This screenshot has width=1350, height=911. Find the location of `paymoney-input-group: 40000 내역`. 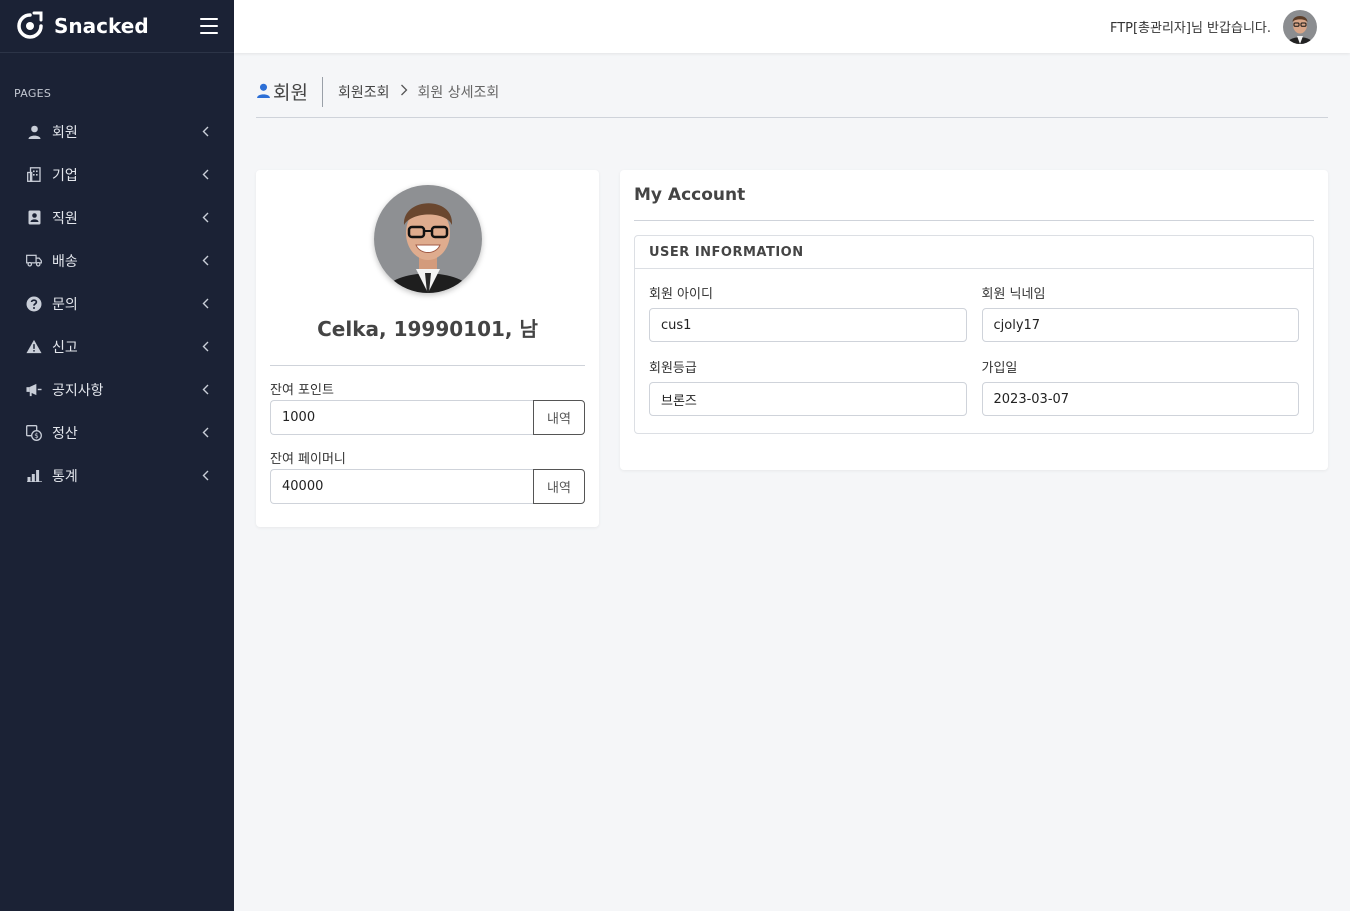

paymoney-input-group: 40000 내역 is located at coordinates (427, 486).